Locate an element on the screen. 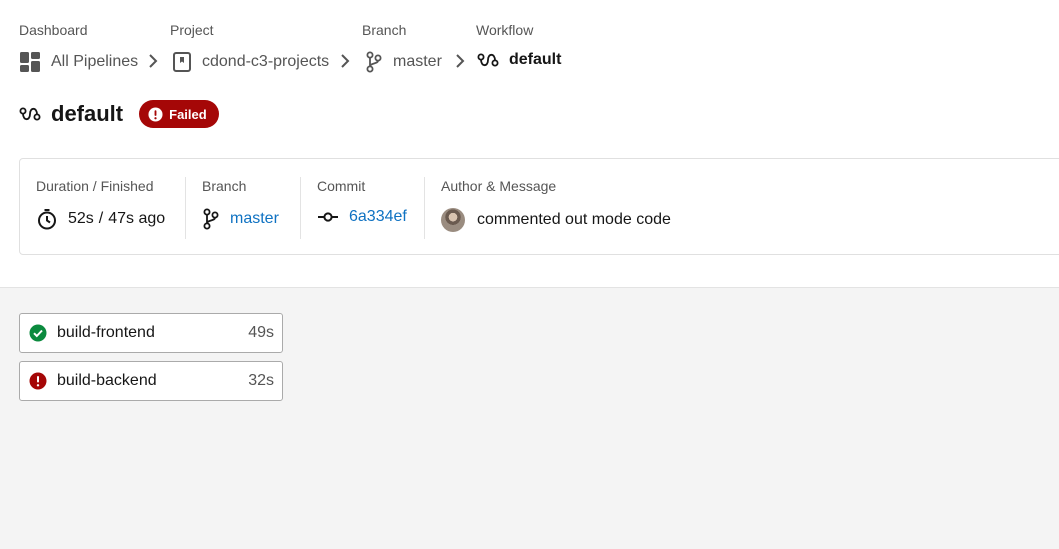 The width and height of the screenshot is (1059, 549). breadcrumb-caption: Branch is located at coordinates (384, 30).